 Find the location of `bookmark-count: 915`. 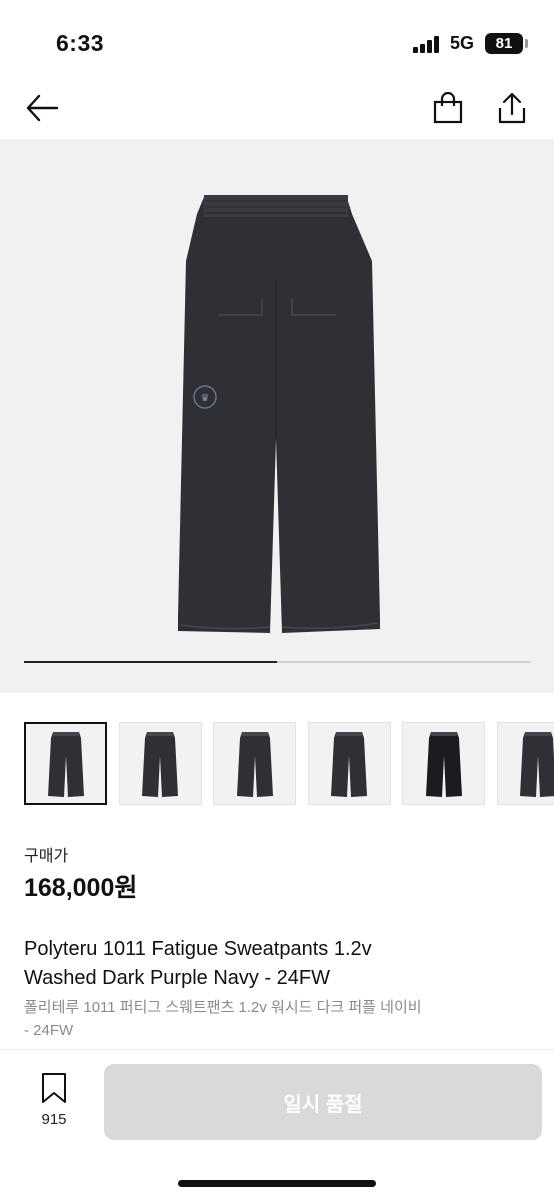

bookmark-count: 915 is located at coordinates (54, 1119).